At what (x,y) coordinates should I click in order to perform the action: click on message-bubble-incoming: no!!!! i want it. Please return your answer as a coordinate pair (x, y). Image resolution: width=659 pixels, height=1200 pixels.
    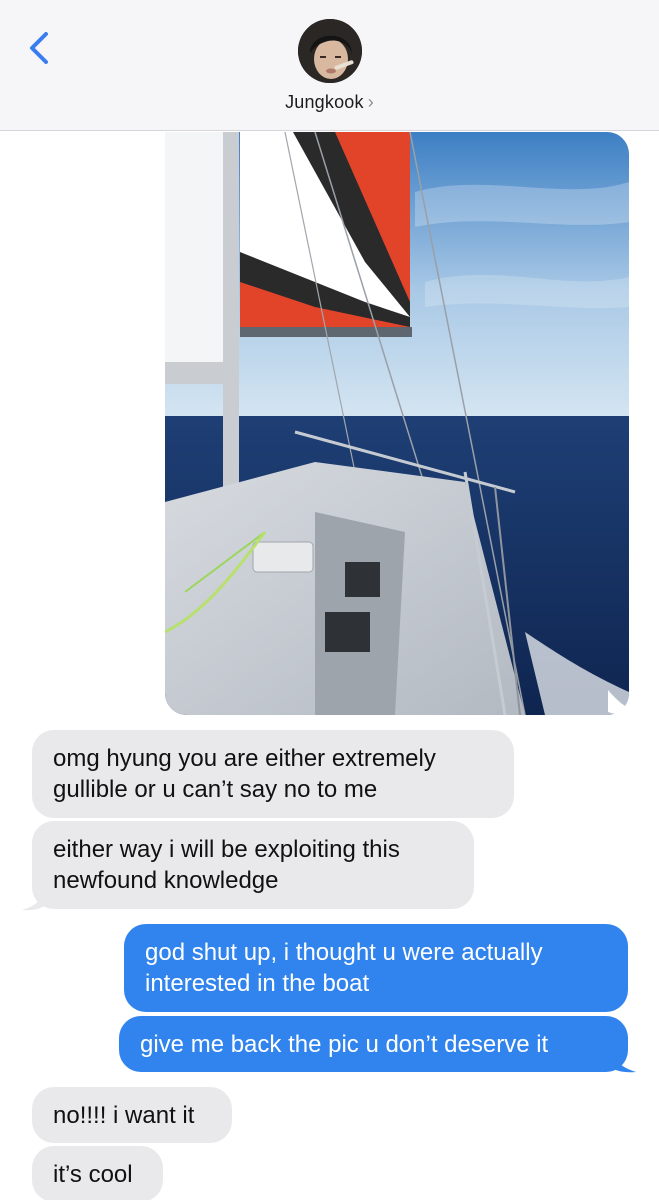
    Looking at the image, I should click on (132, 1115).